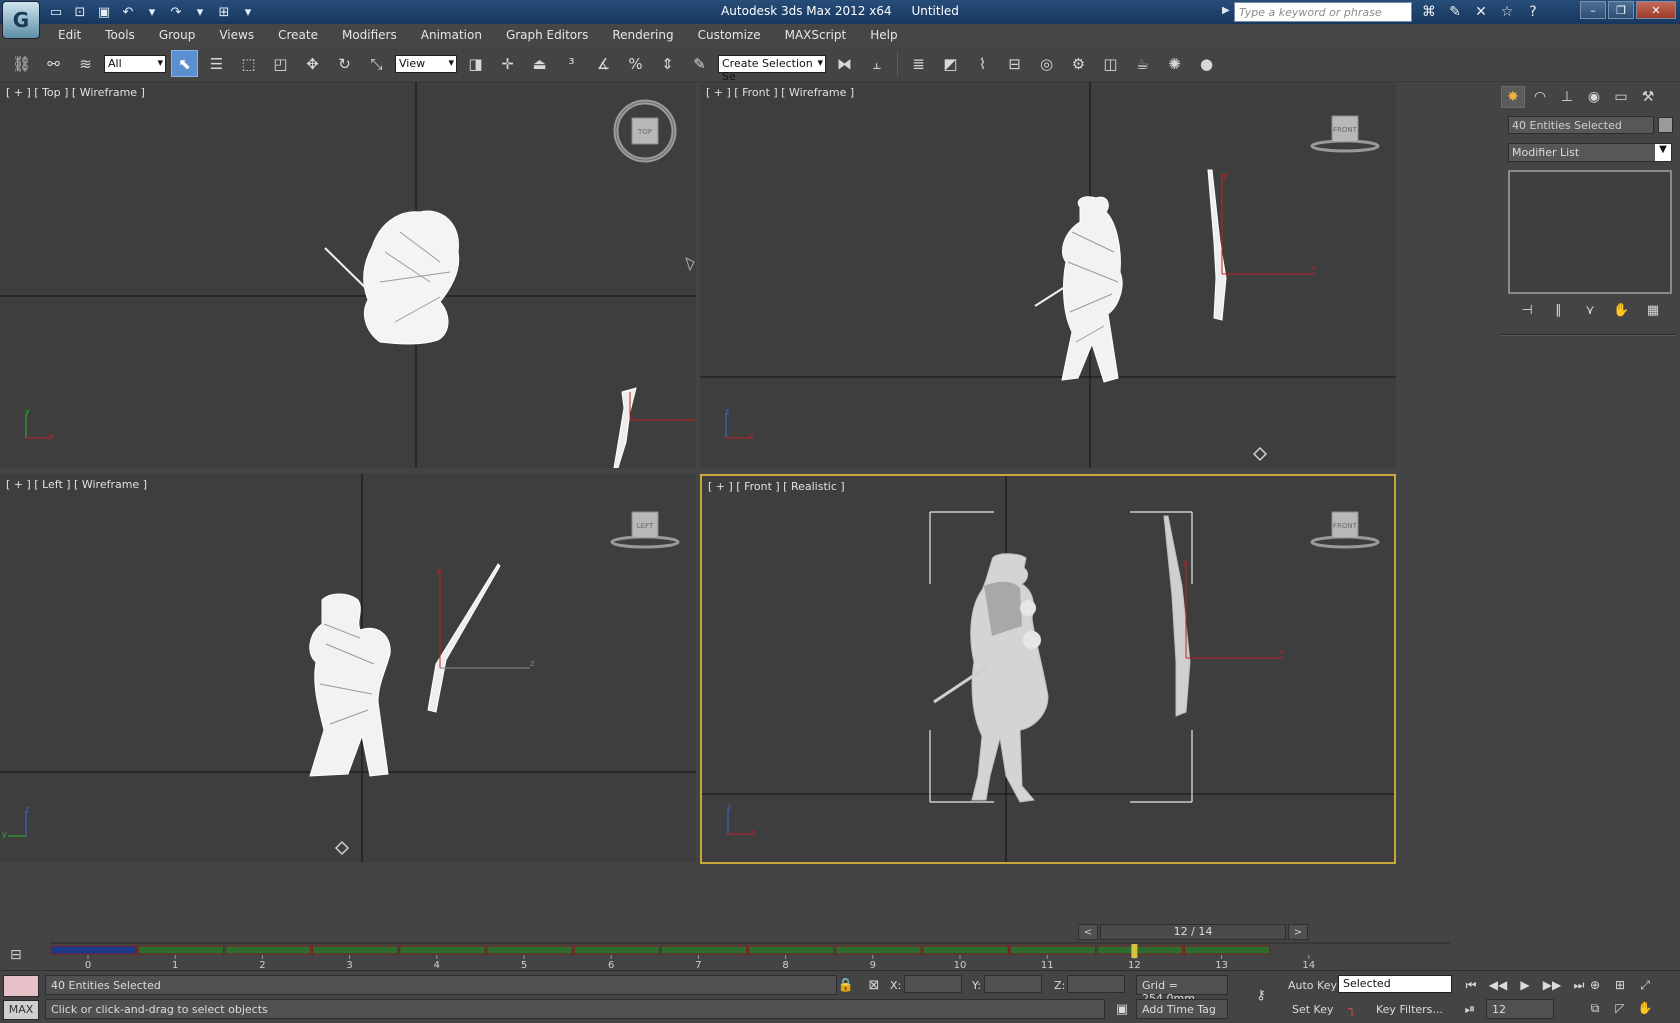 The width and height of the screenshot is (1680, 1023). What do you see at coordinates (1088, 932) in the screenshot?
I see `time-slider-prev-button: <` at bounding box center [1088, 932].